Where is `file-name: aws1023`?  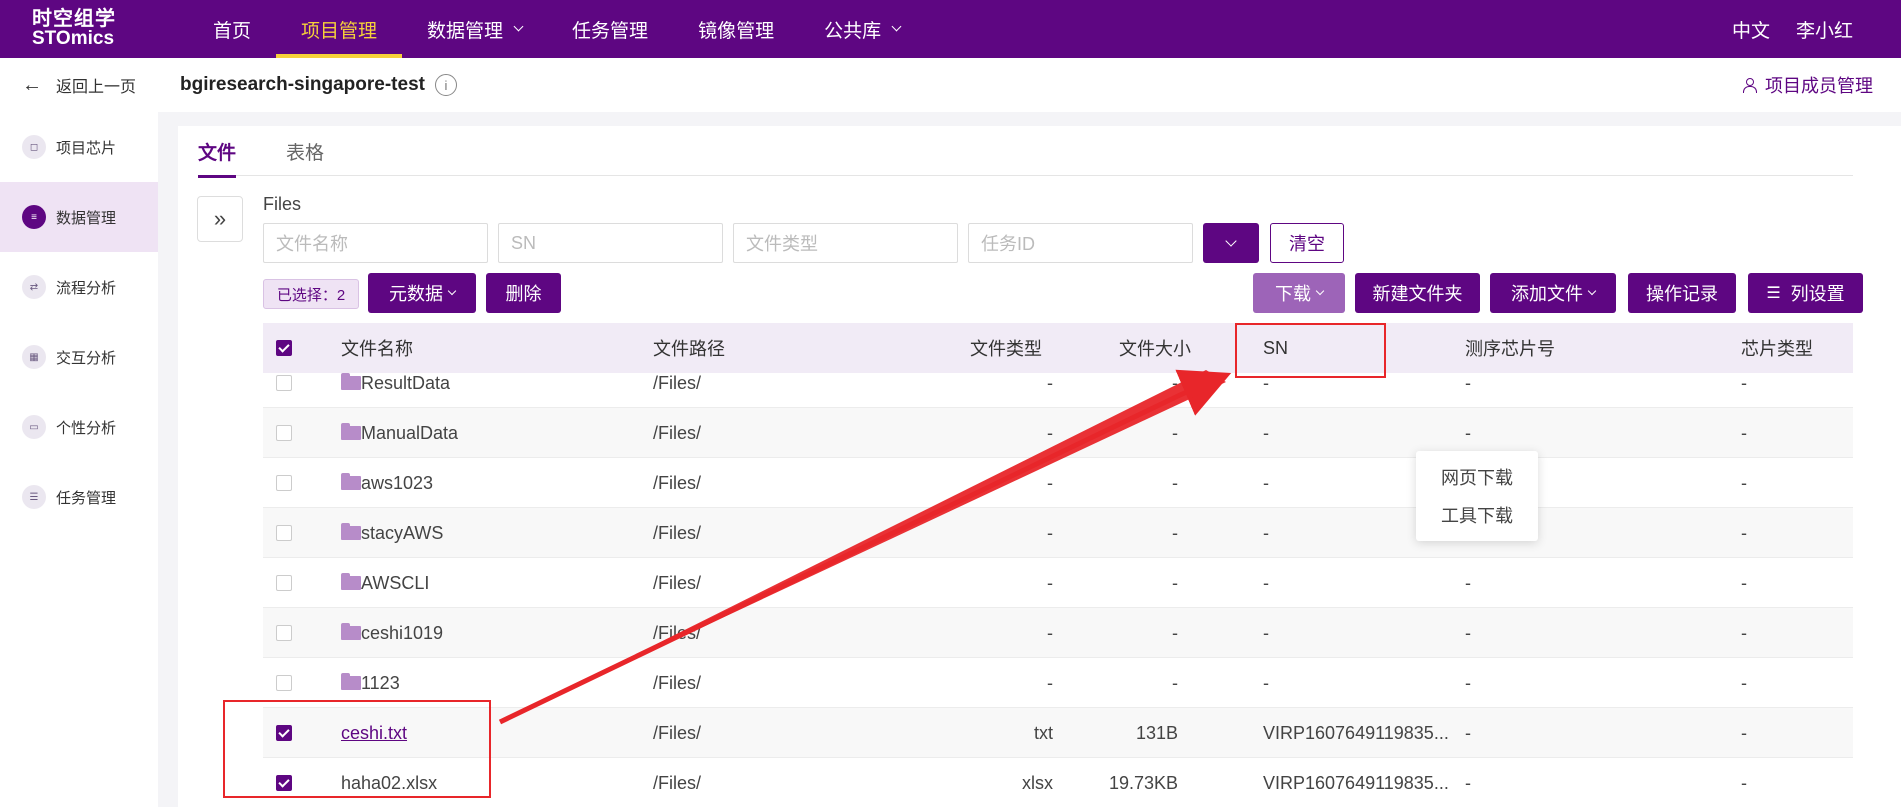 file-name: aws1023 is located at coordinates (397, 483).